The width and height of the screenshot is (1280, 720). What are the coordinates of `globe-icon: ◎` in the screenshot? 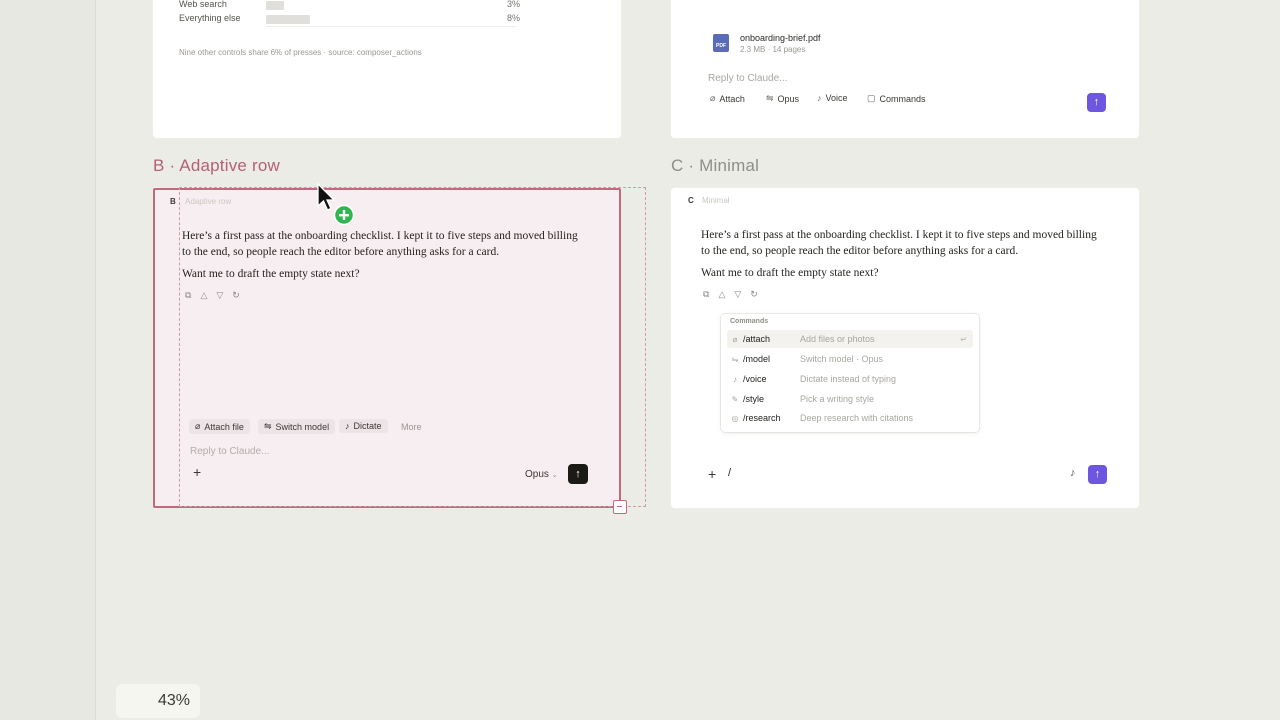 It's located at (735, 418).